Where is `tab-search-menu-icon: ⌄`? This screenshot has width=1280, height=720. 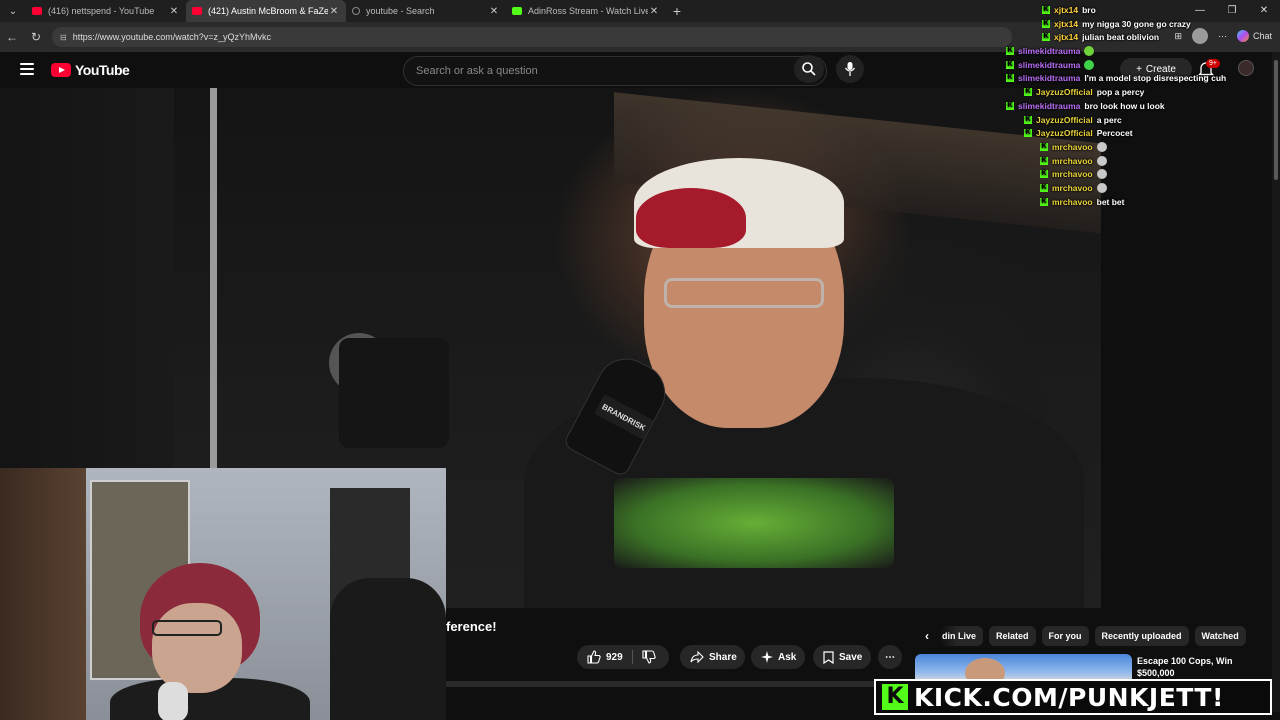
tab-search-menu-icon: ⌄ is located at coordinates (13, 11).